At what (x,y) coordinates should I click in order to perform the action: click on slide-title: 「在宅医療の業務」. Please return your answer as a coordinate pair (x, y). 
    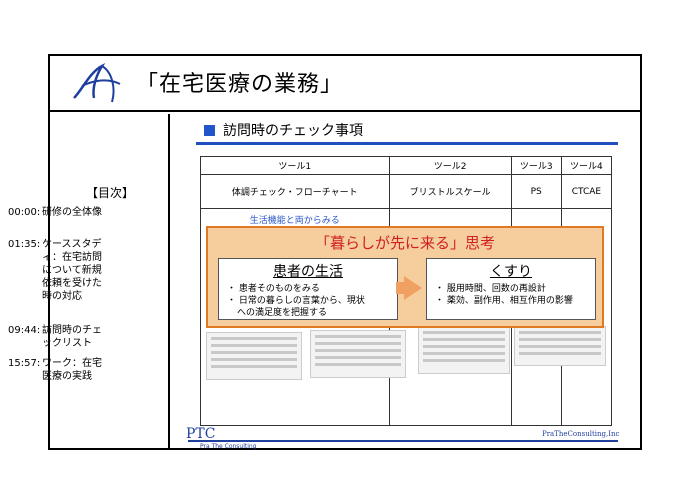
    Looking at the image, I should click on (240, 84).